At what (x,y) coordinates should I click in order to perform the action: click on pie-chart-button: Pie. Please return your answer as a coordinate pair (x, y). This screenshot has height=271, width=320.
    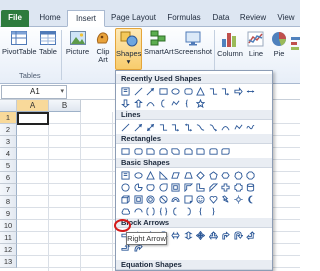
    Looking at the image, I should click on (279, 43).